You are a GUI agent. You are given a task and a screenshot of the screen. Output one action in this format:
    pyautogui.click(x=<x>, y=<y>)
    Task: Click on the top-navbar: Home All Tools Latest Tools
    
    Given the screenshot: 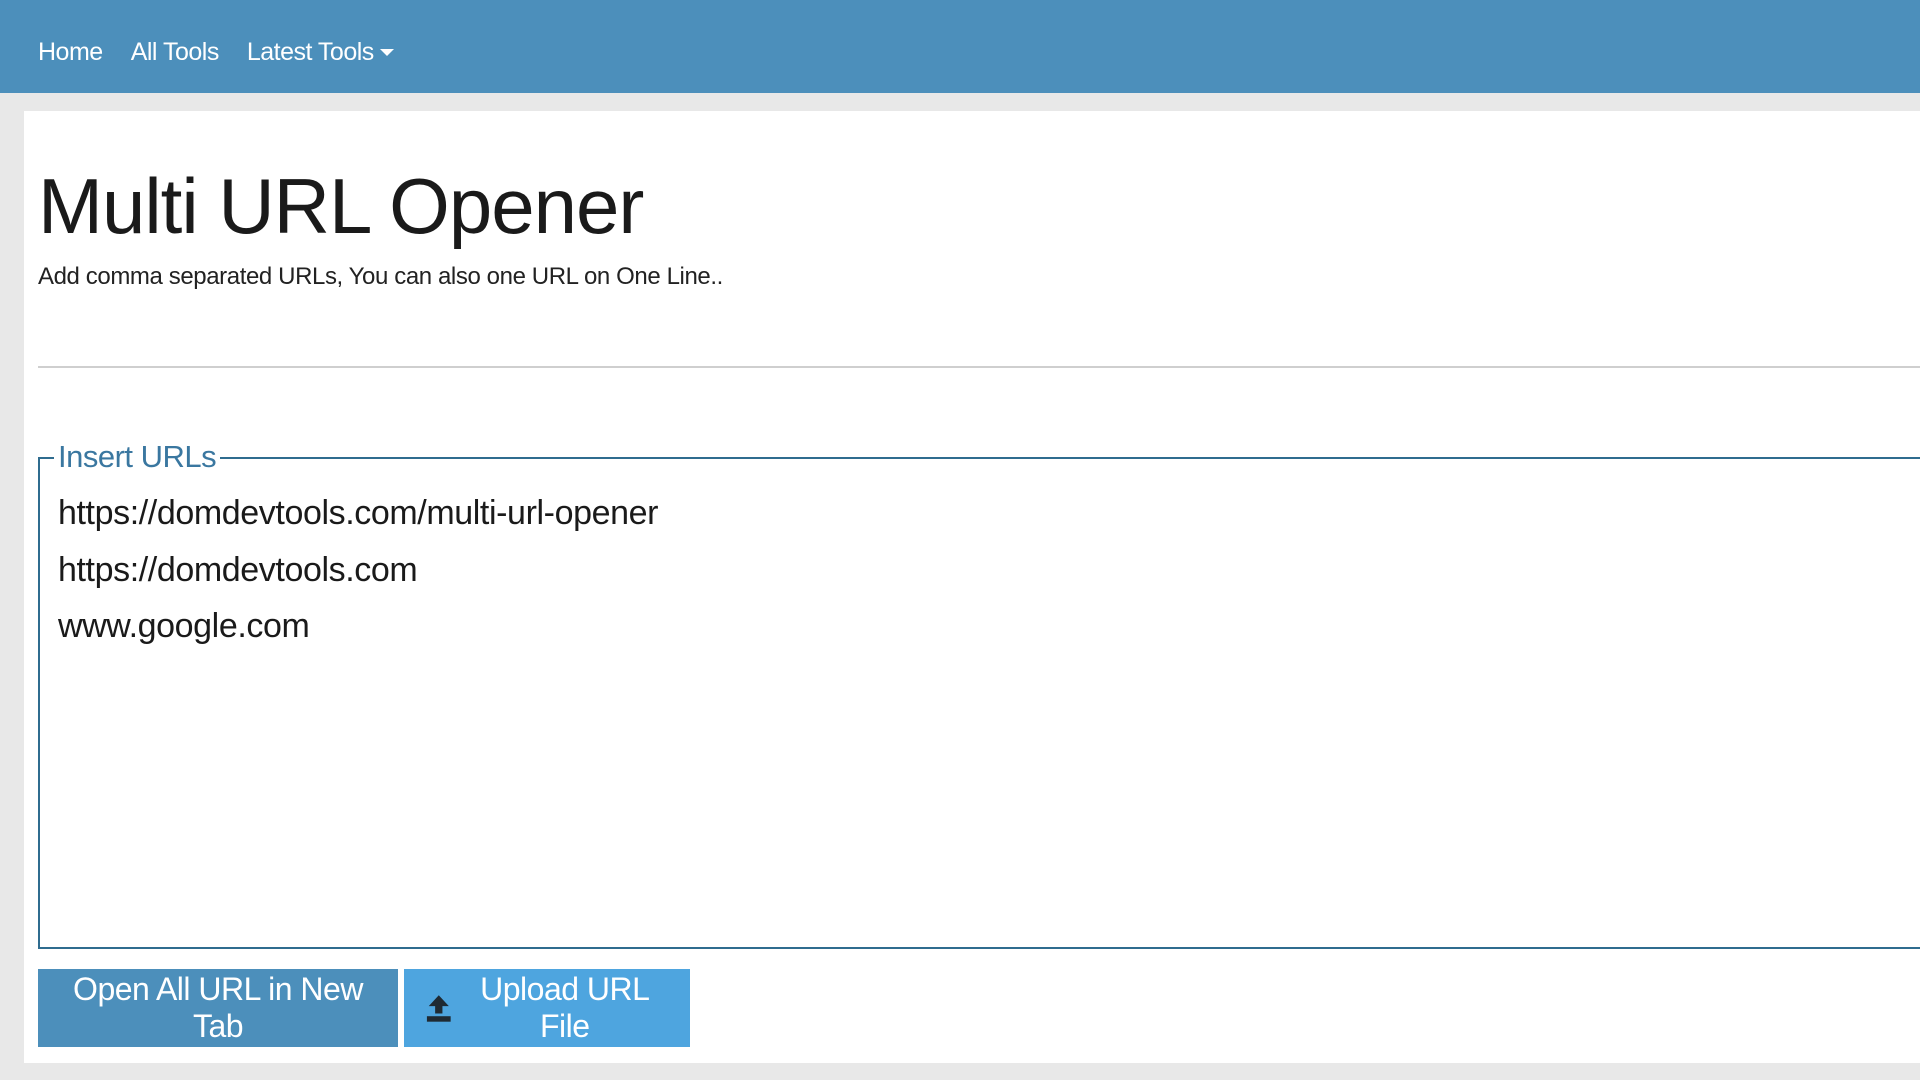 What is the action you would take?
    pyautogui.click(x=960, y=46)
    